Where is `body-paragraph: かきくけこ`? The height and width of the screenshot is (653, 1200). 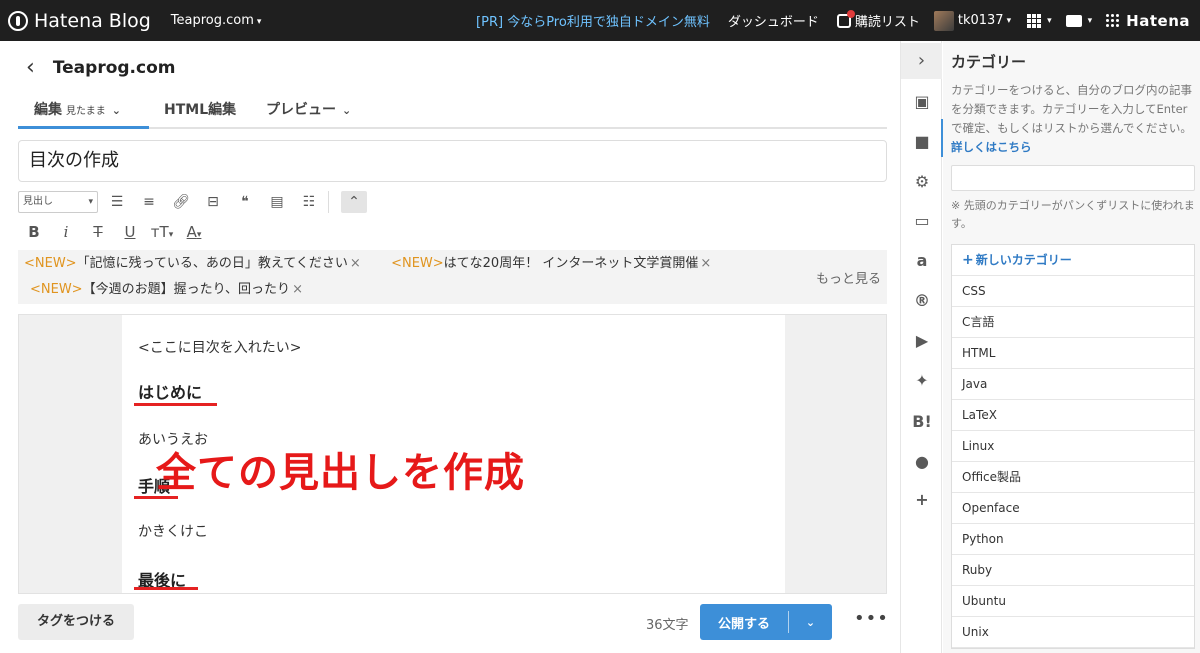 body-paragraph: かきくけこ is located at coordinates (173, 532).